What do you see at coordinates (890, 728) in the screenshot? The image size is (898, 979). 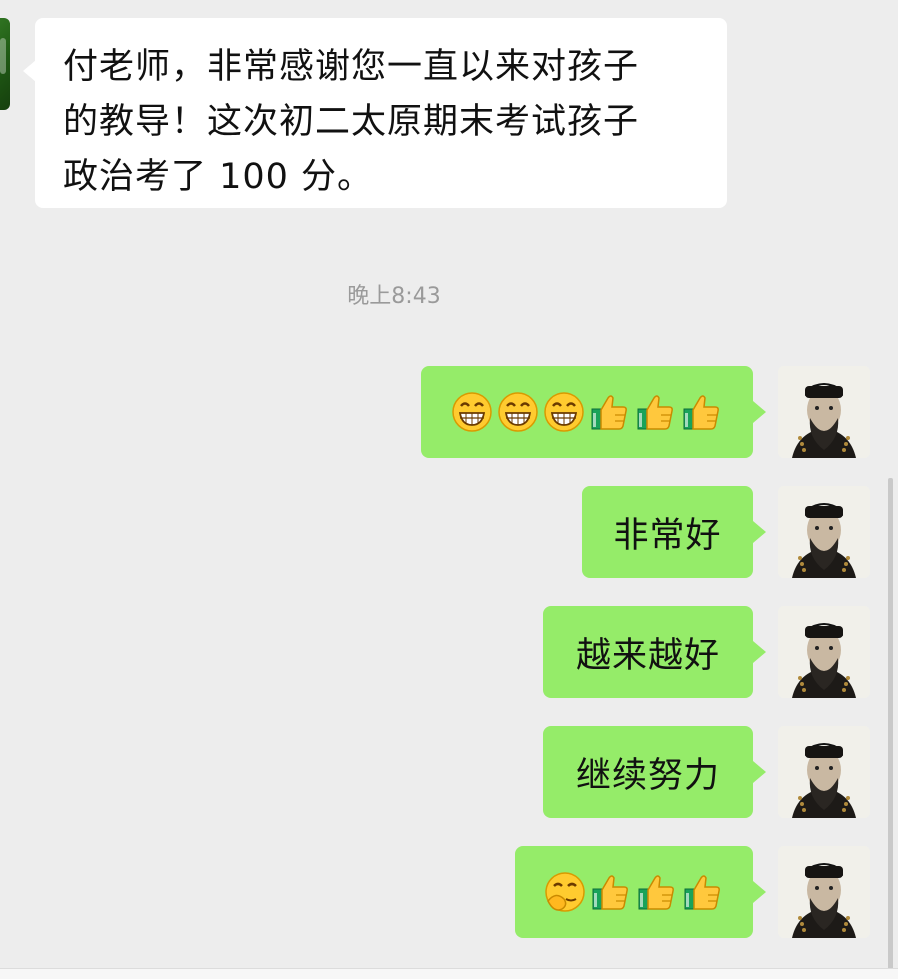 I see `scrollbar` at bounding box center [890, 728].